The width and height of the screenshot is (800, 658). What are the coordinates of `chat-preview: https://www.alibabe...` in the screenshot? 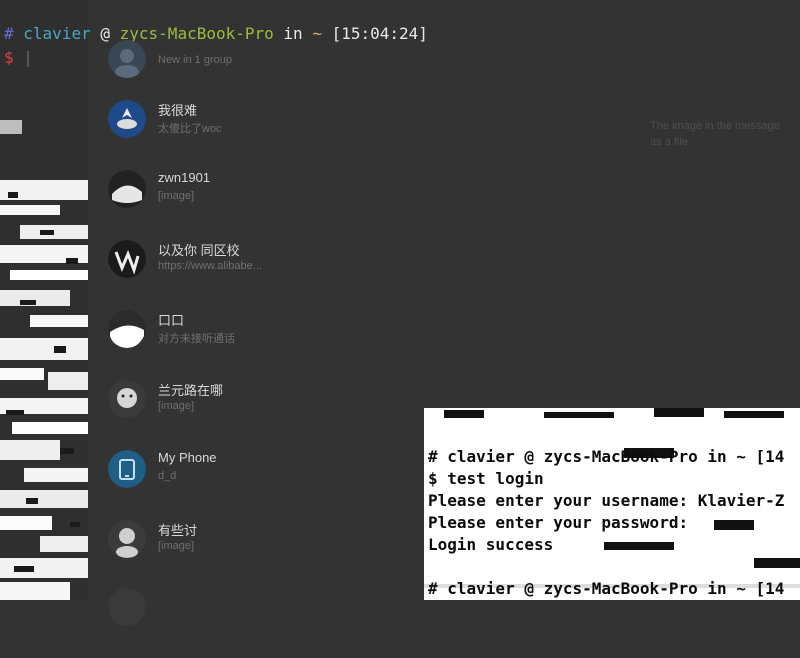 It's located at (210, 266).